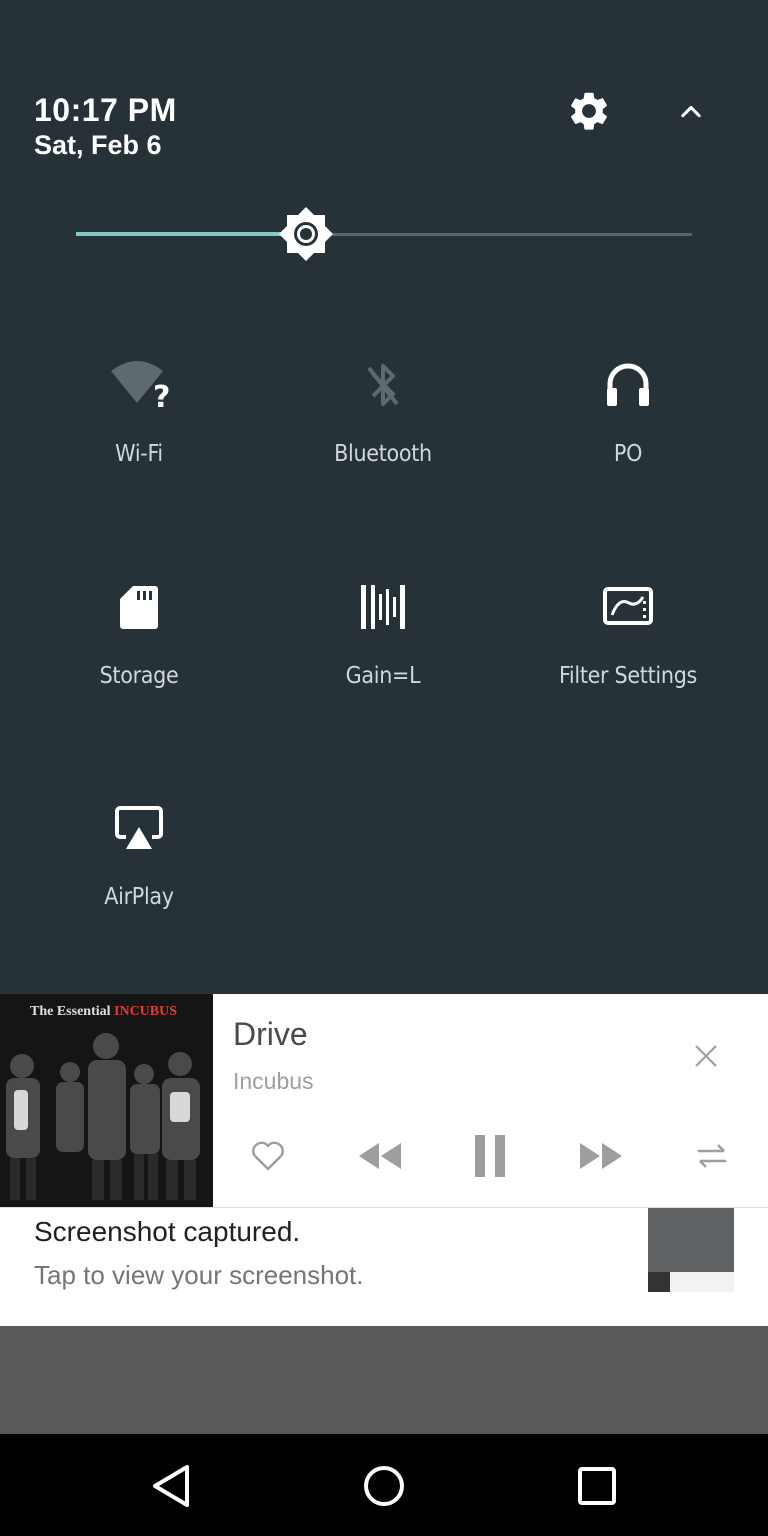 The height and width of the screenshot is (1536, 768). I want to click on pause-icon, so click(490, 1156).